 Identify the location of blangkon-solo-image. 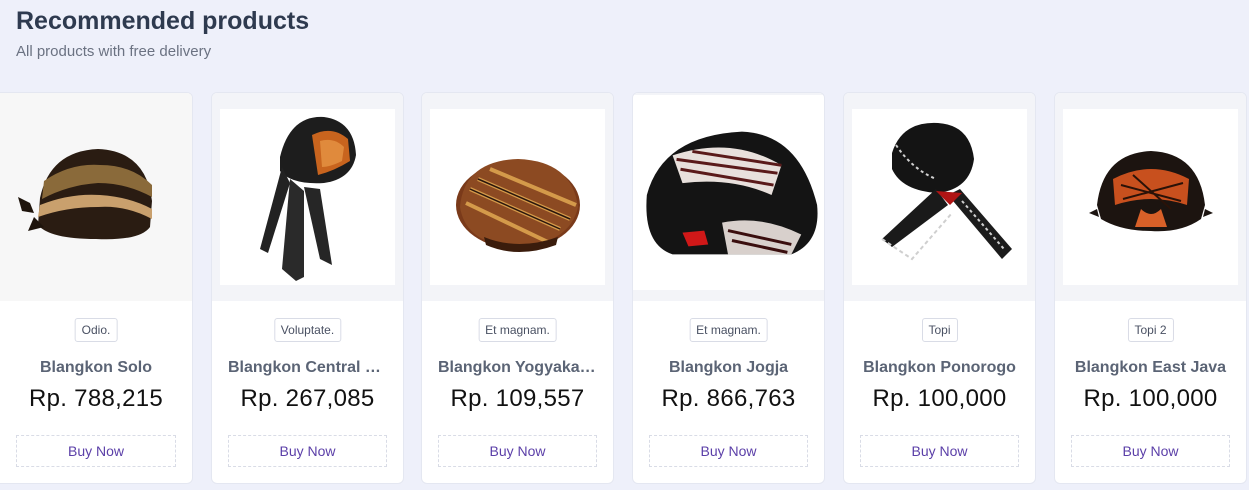
(96, 197).